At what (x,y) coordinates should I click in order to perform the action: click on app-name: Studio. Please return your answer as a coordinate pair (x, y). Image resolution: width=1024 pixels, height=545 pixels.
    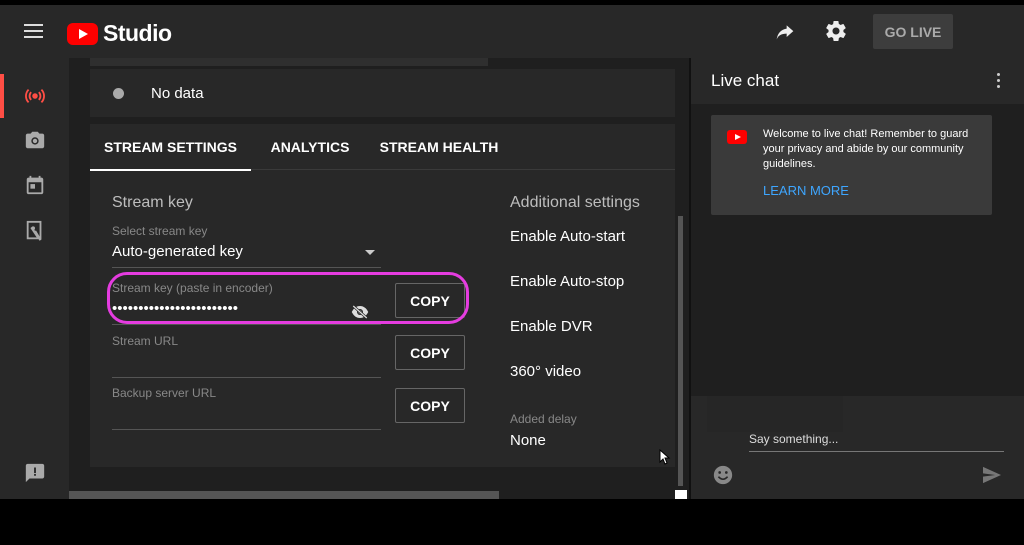
    Looking at the image, I should click on (137, 33).